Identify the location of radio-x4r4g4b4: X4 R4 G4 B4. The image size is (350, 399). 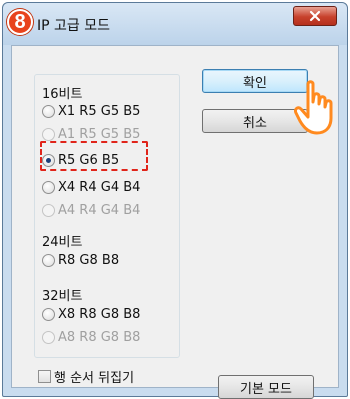
(91, 187).